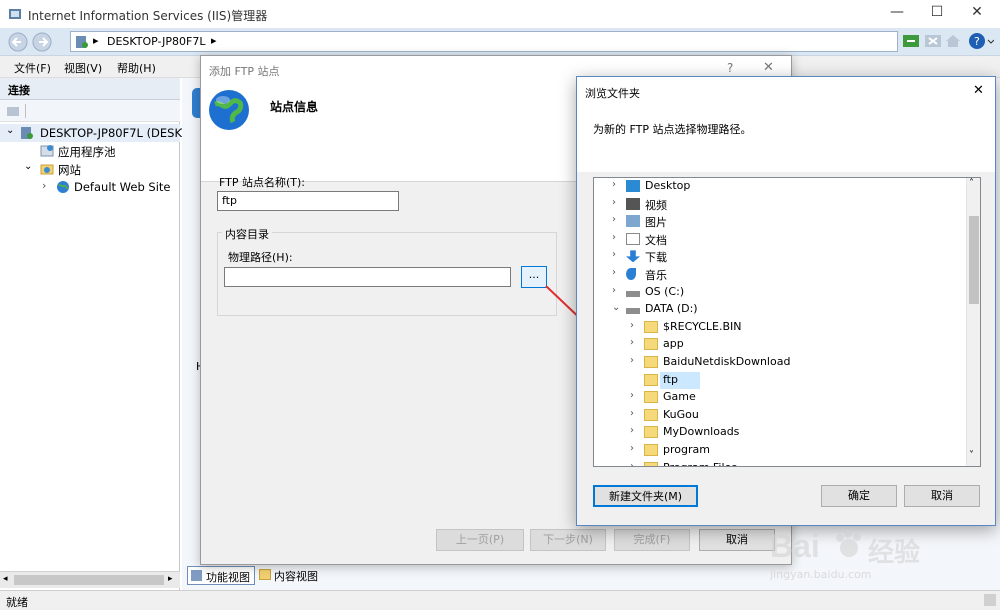 This screenshot has width=1000, height=610. I want to click on back-button, so click(18, 42).